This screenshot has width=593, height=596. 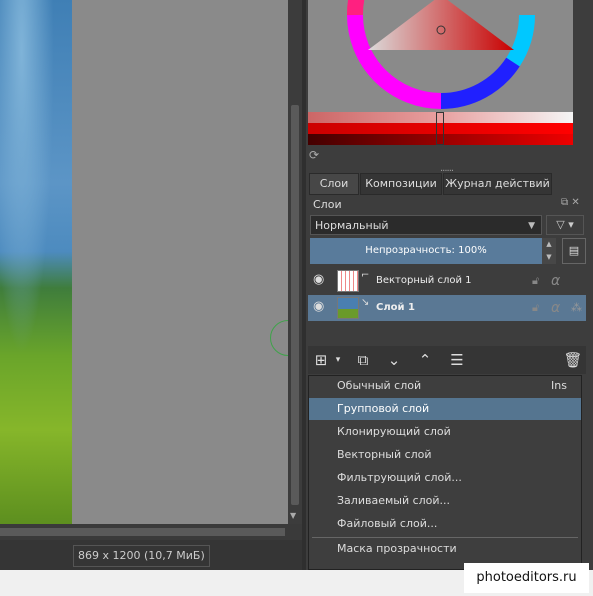 I want to click on menu-item-label: Обычный слой, so click(x=379, y=385).